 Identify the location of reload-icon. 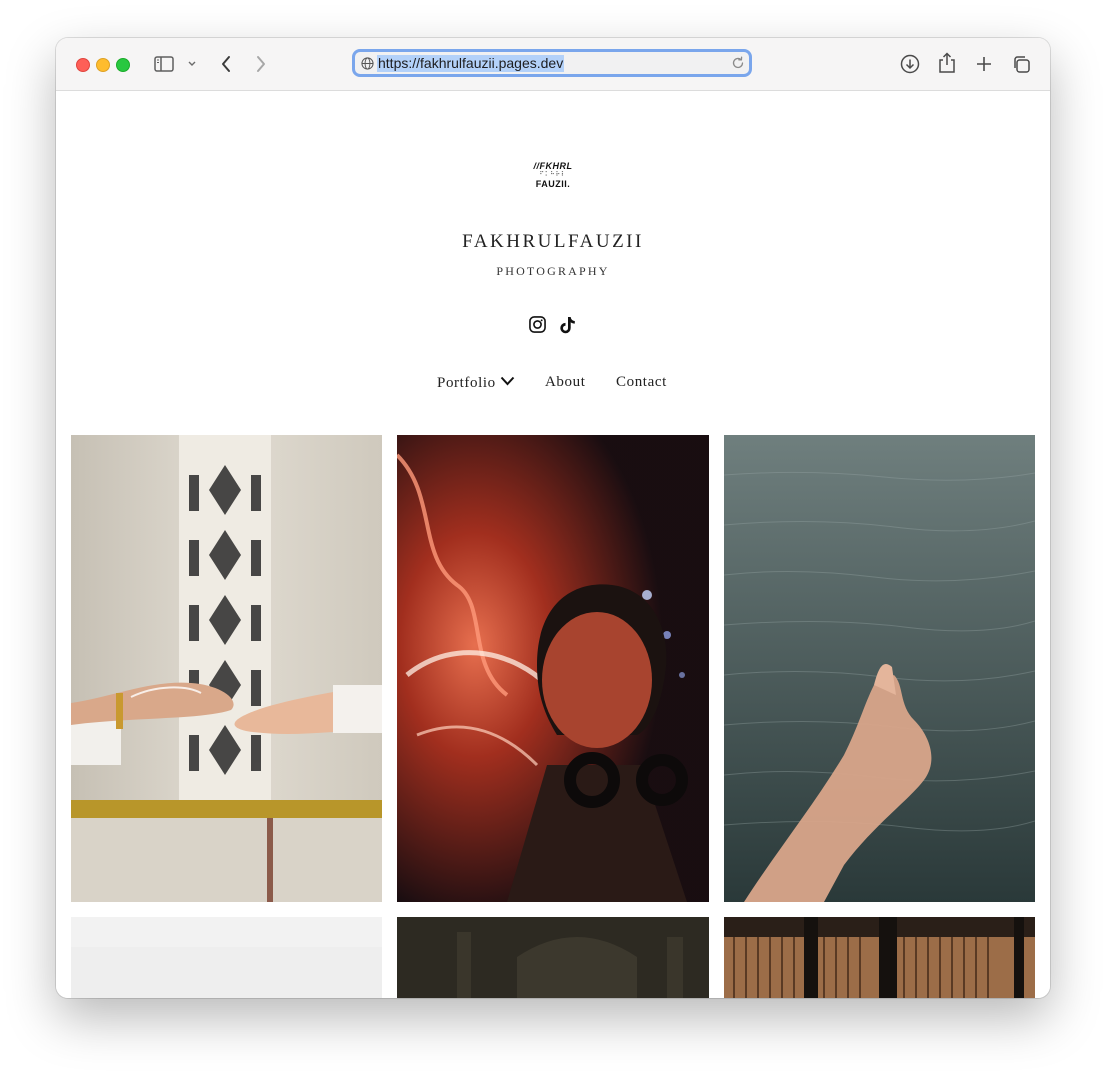
(738, 65).